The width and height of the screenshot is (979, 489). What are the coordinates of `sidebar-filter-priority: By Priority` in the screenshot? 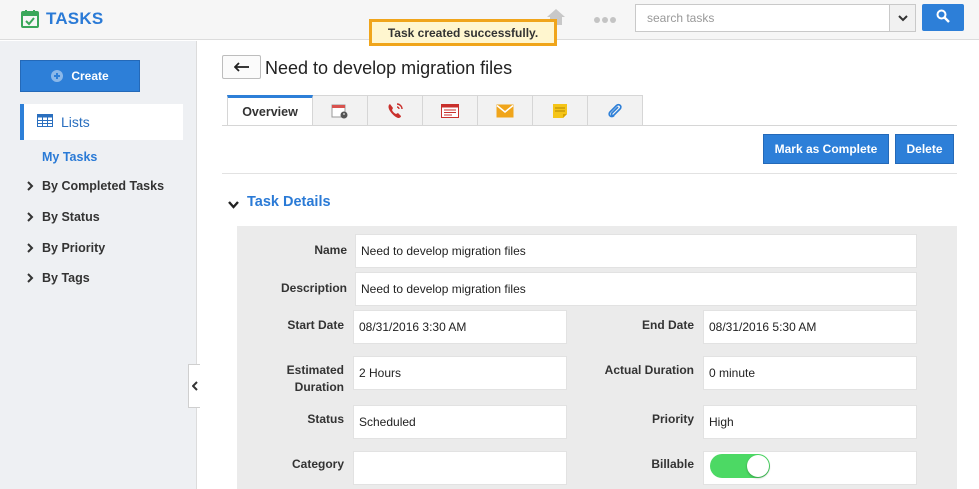 It's located at (65, 248).